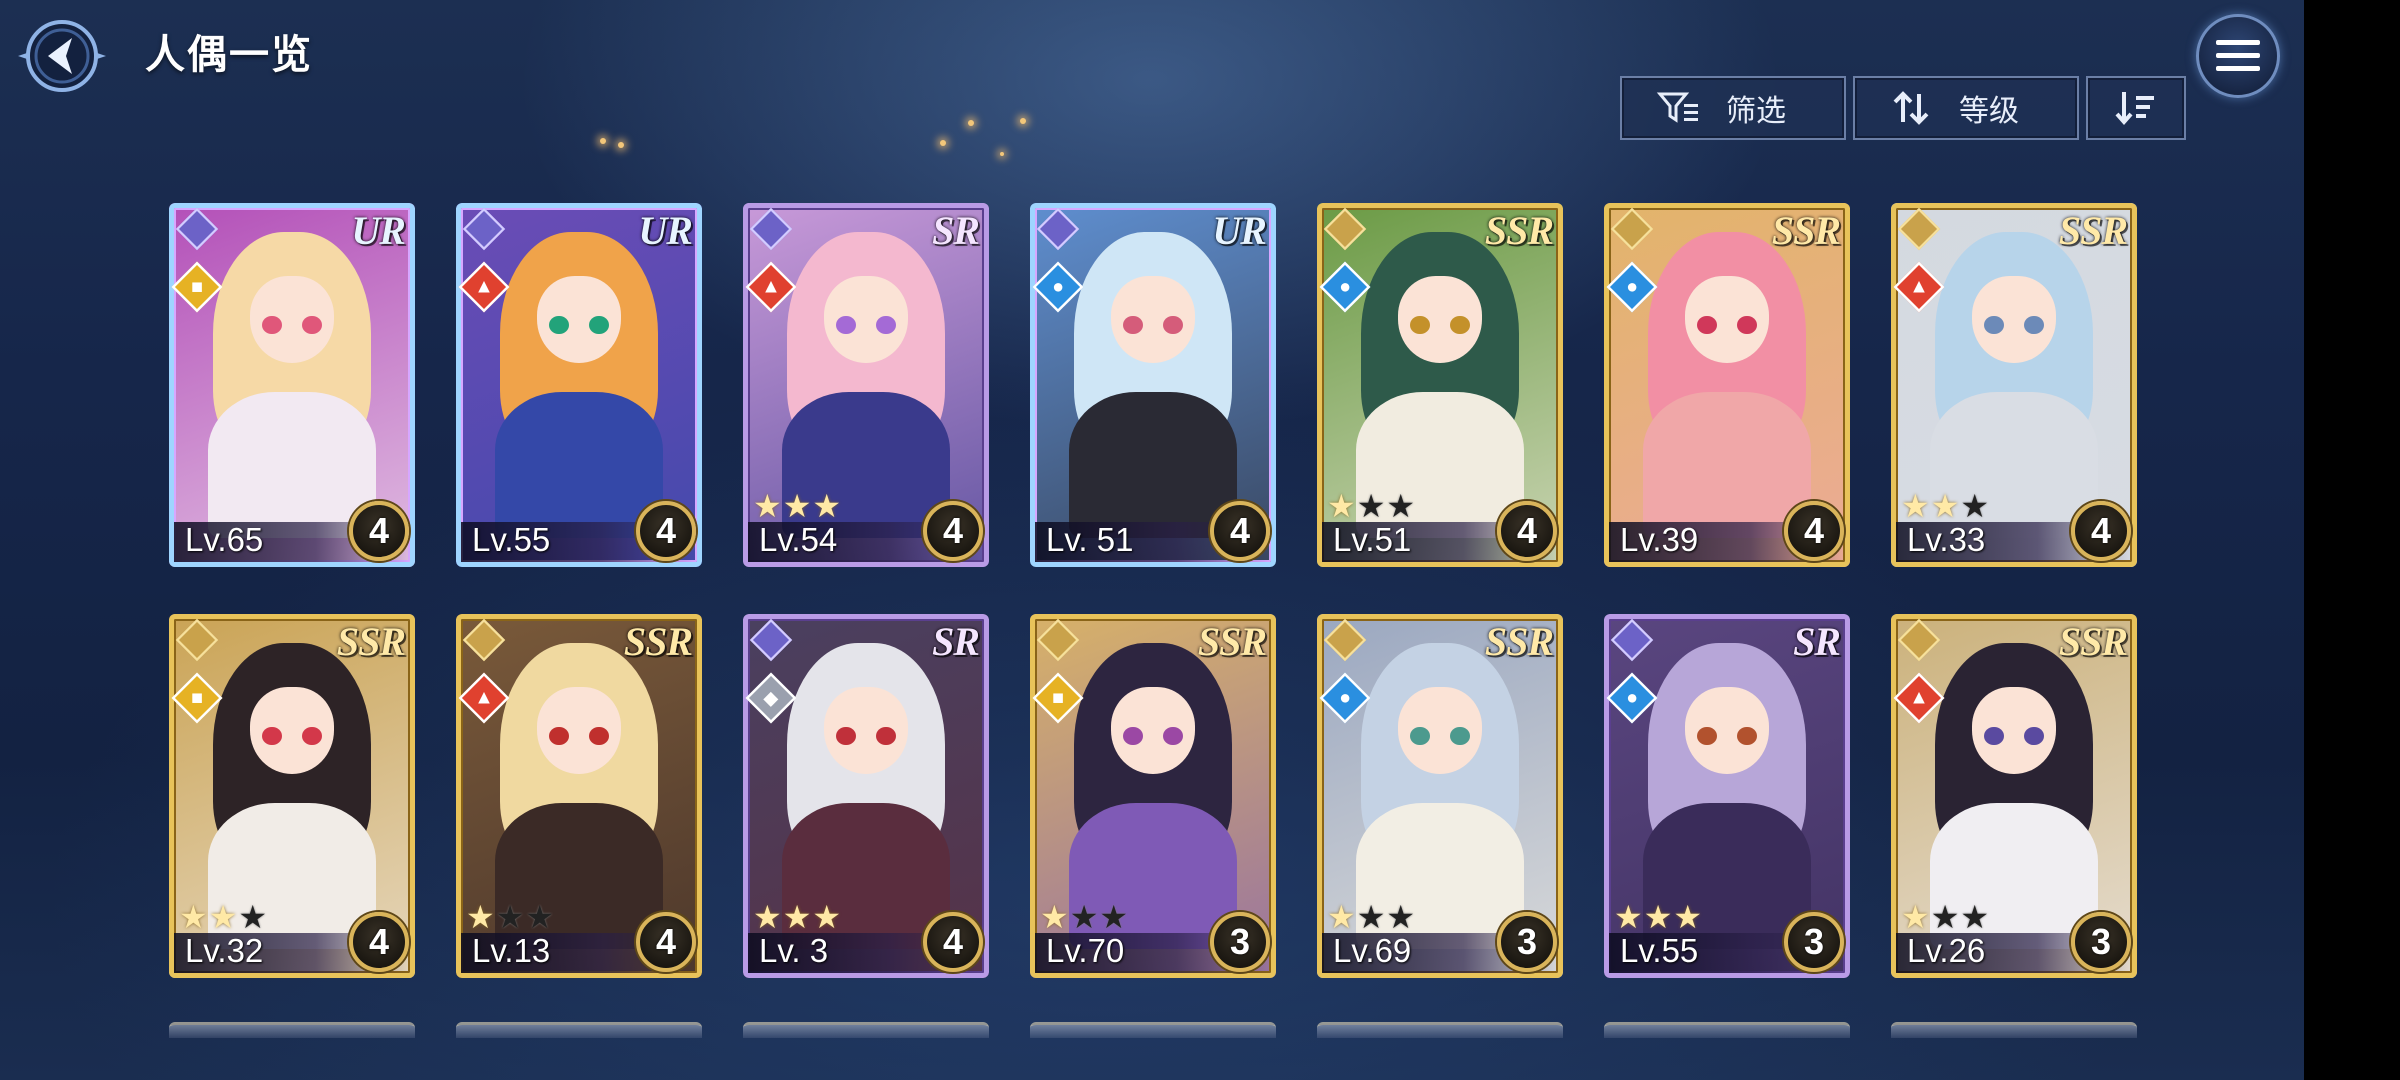 This screenshot has width=2400, height=1080. Describe the element at coordinates (1727, 796) in the screenshot. I see `doll-card: ● SR ★★★ Lv.55 3` at that location.